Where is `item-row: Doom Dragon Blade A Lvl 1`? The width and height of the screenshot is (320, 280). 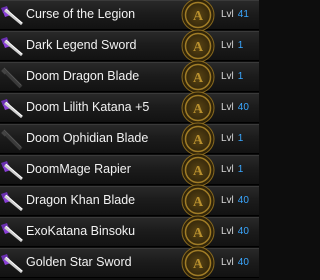
item-row: Doom Dragon Blade A Lvl 1 is located at coordinates (129, 77).